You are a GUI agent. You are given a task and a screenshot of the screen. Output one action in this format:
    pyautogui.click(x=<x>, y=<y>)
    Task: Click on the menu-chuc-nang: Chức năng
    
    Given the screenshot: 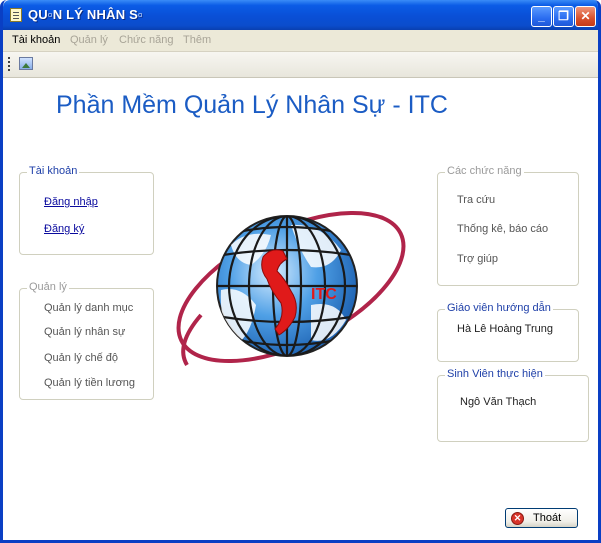 What is the action you would take?
    pyautogui.click(x=146, y=40)
    